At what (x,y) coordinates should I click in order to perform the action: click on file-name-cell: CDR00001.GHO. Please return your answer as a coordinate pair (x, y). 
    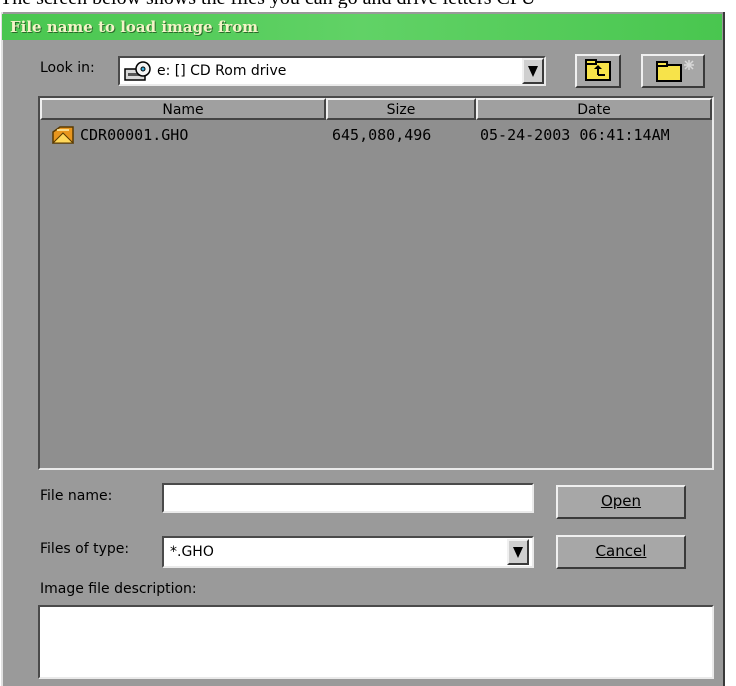
    Looking at the image, I should click on (134, 135).